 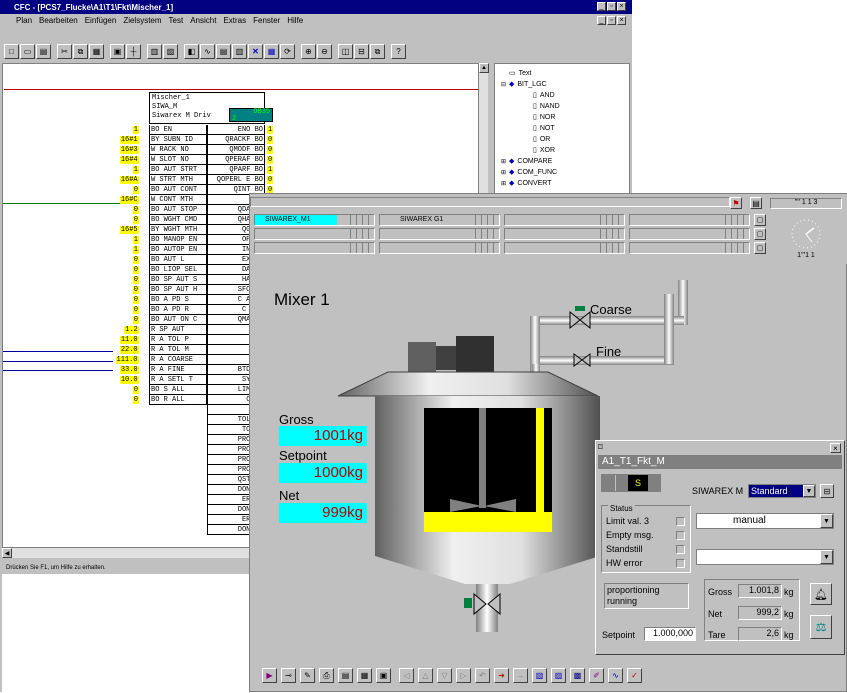 What do you see at coordinates (236, 170) in the screenshot?
I see `pin-output-label: QPARF BO` at bounding box center [236, 170].